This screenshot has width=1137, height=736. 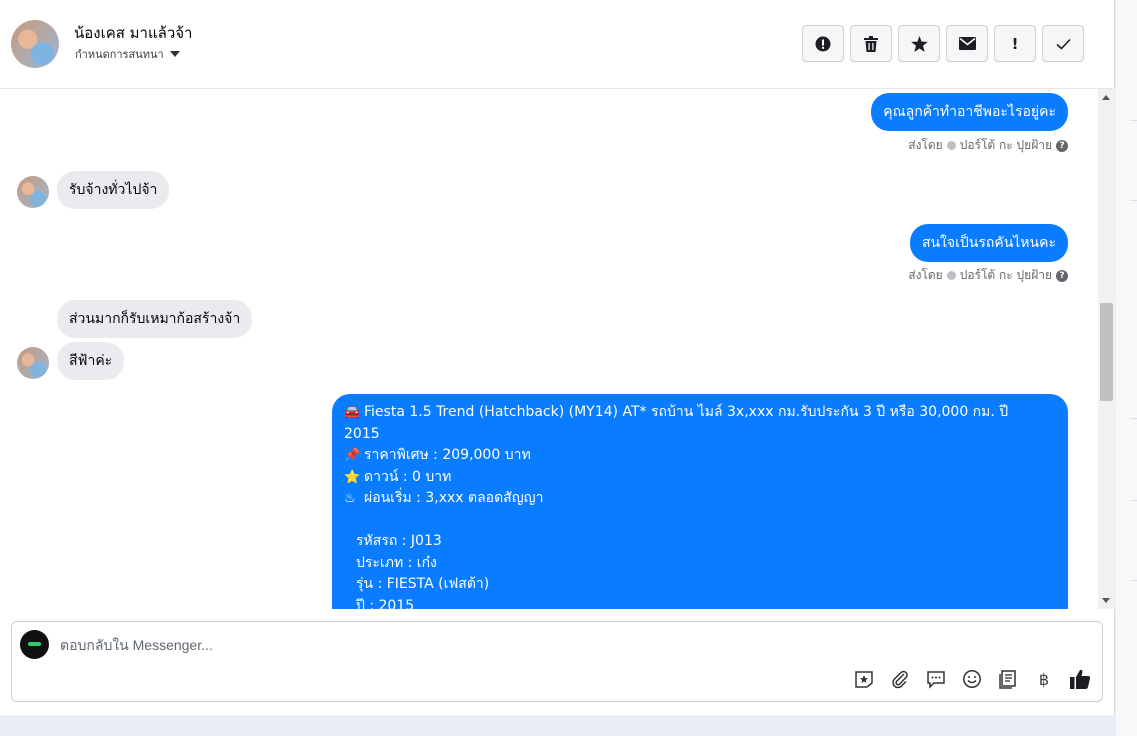 I want to click on incoming-message: รับจ้างทั่วไปจ้า, so click(x=113, y=190).